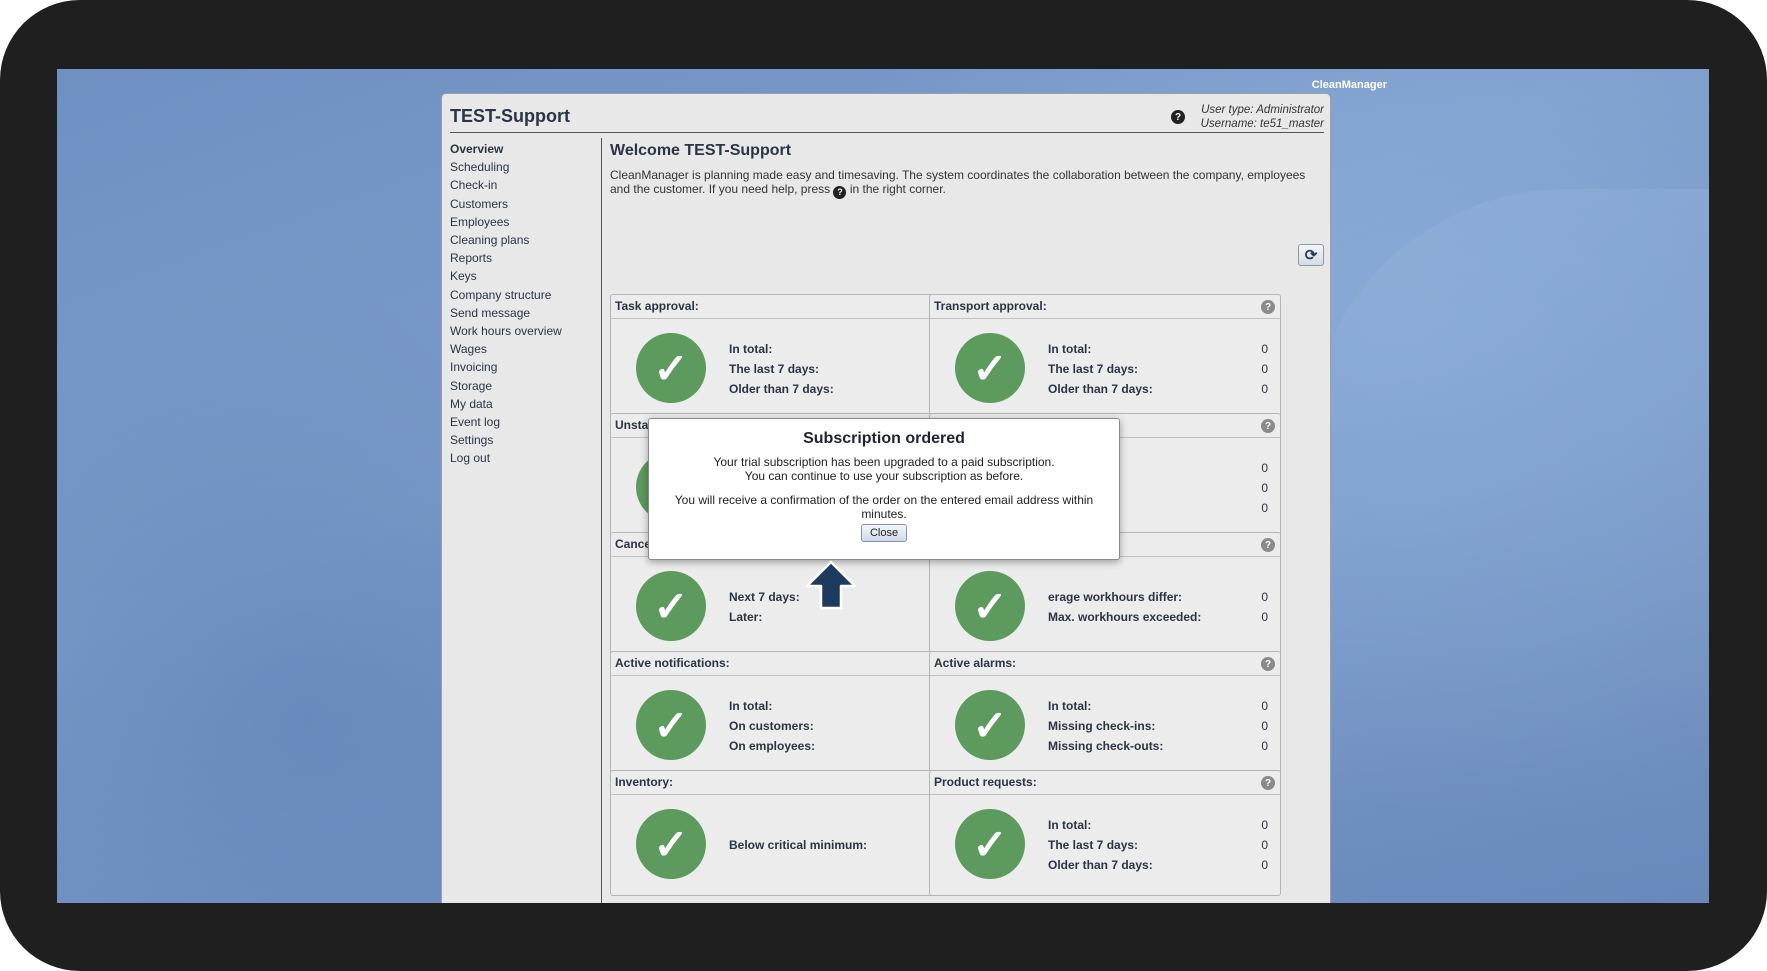  What do you see at coordinates (884, 438) in the screenshot?
I see `dialog-title: Subscription ordered` at bounding box center [884, 438].